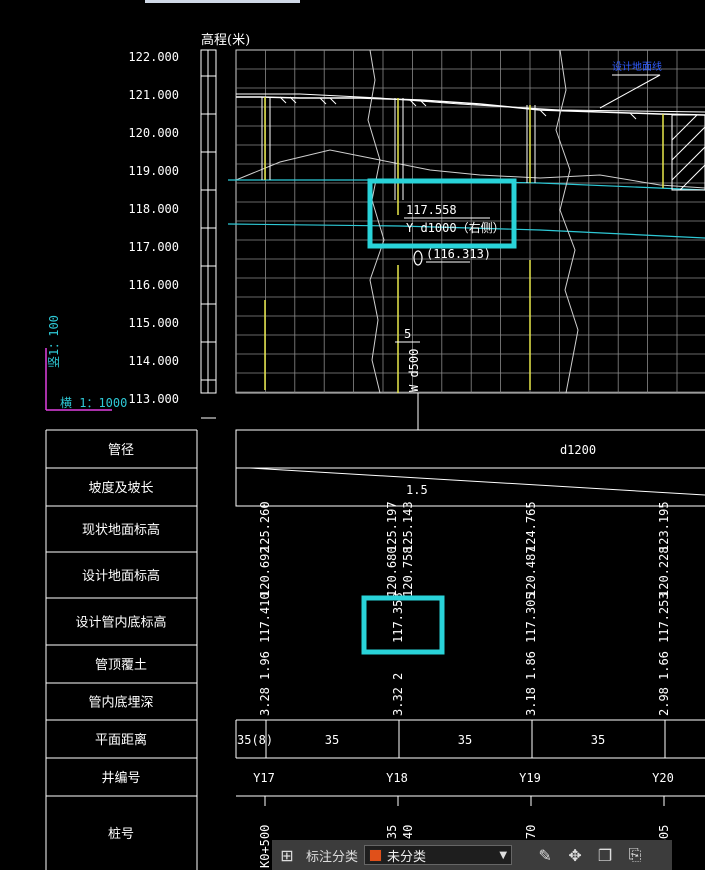 The image size is (705, 870). What do you see at coordinates (545, 855) in the screenshot?
I see `edit-icon: ✎` at bounding box center [545, 855].